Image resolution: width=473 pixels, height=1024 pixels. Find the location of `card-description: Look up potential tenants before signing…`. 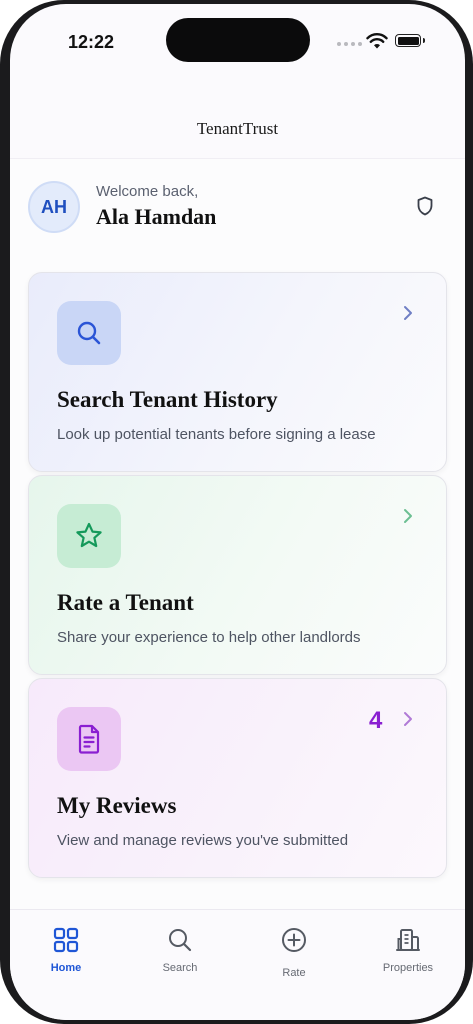

card-description: Look up potential tenants before signing… is located at coordinates (216, 434).